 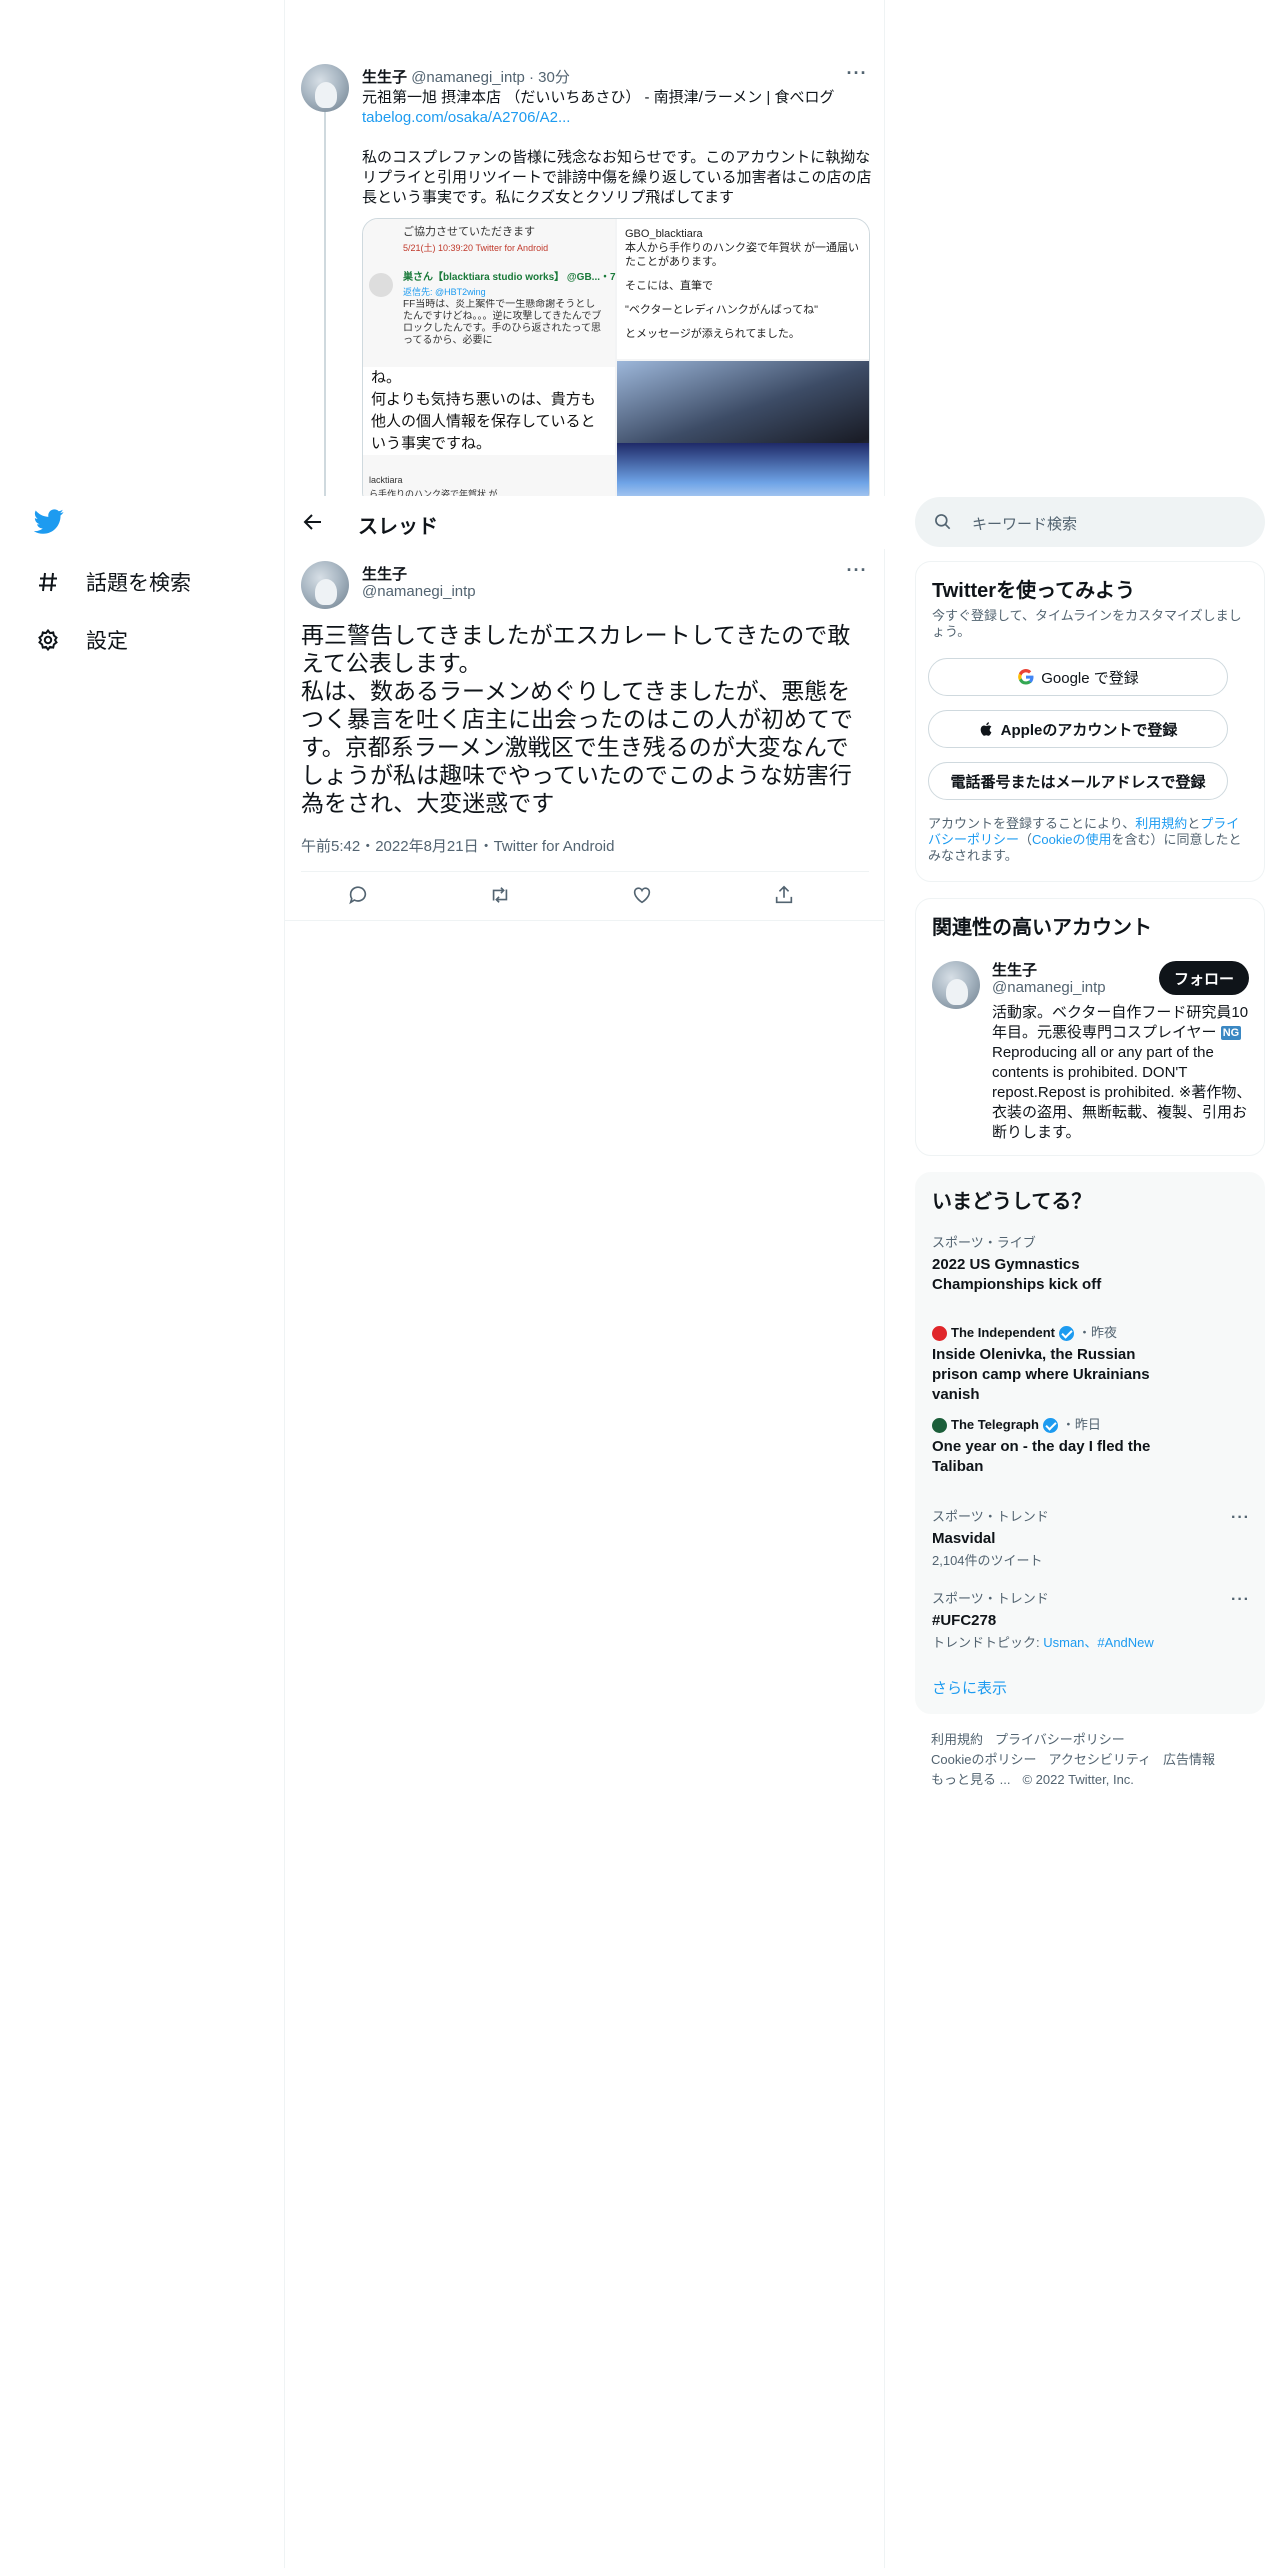 I want to click on arrow-left-icon, so click(x=313, y=522).